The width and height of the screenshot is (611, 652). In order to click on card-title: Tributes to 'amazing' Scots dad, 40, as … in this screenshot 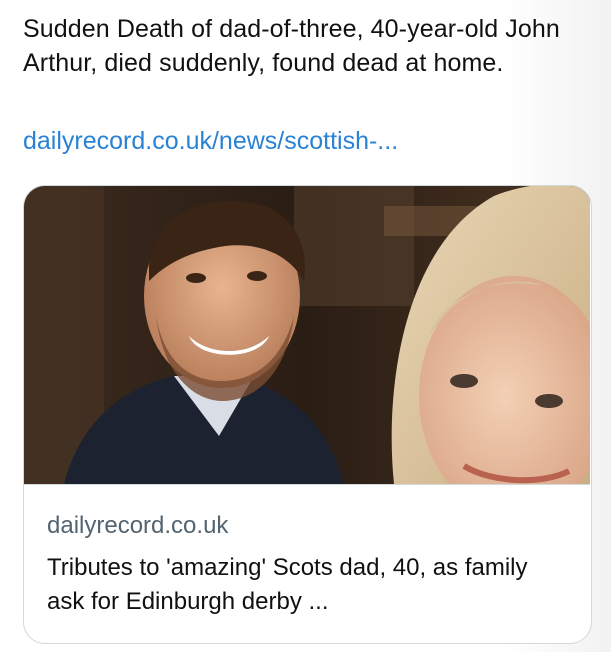, I will do `click(287, 584)`.